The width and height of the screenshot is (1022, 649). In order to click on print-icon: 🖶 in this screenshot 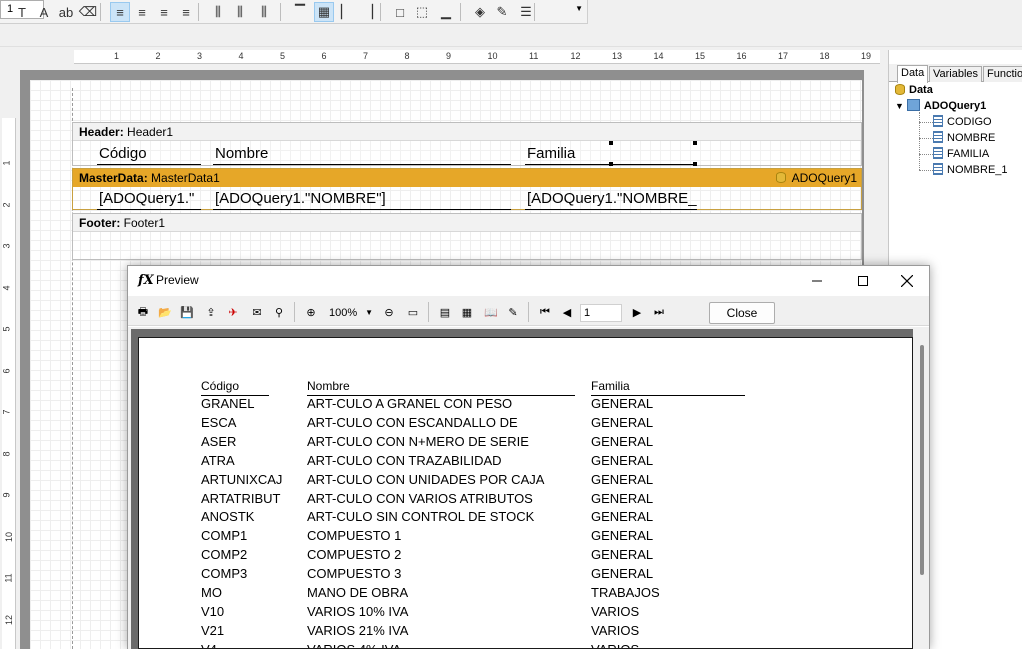, I will do `click(143, 312)`.